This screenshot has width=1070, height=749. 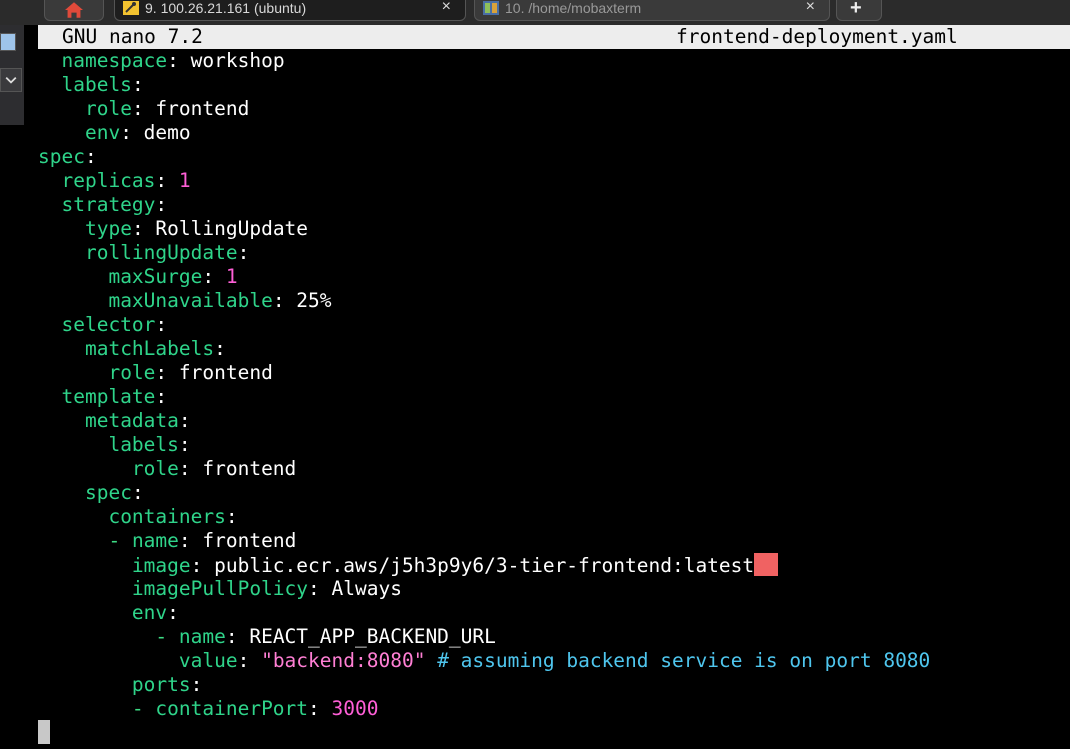 What do you see at coordinates (484, 301) in the screenshot?
I see `code-line: maxUnavailable: 25%` at bounding box center [484, 301].